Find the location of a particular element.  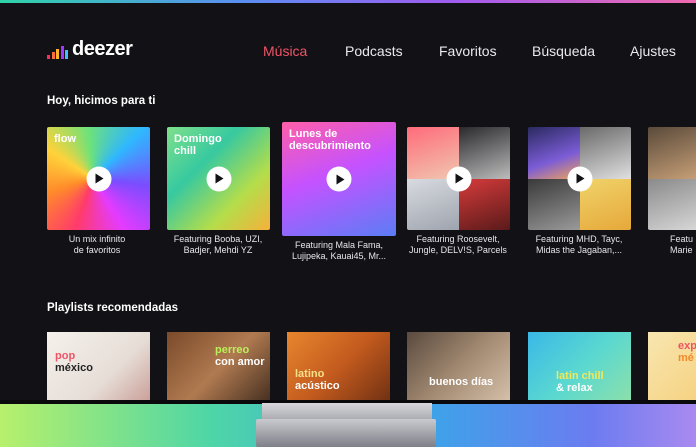

card-flow: flow is located at coordinates (98, 178).